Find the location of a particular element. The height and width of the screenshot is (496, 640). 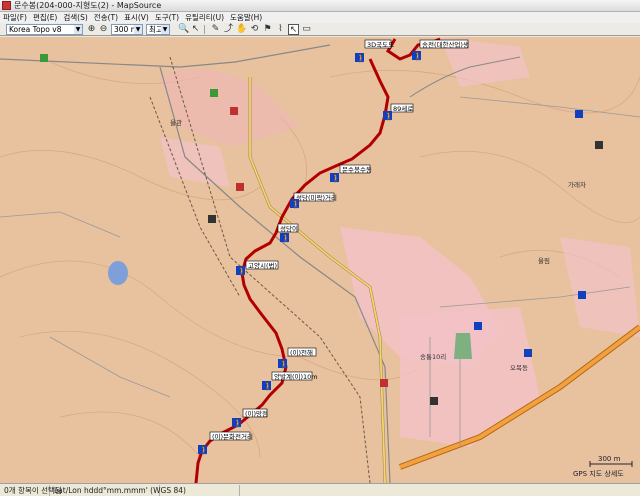

menu-find: 검색(S) is located at coordinates (75, 17).